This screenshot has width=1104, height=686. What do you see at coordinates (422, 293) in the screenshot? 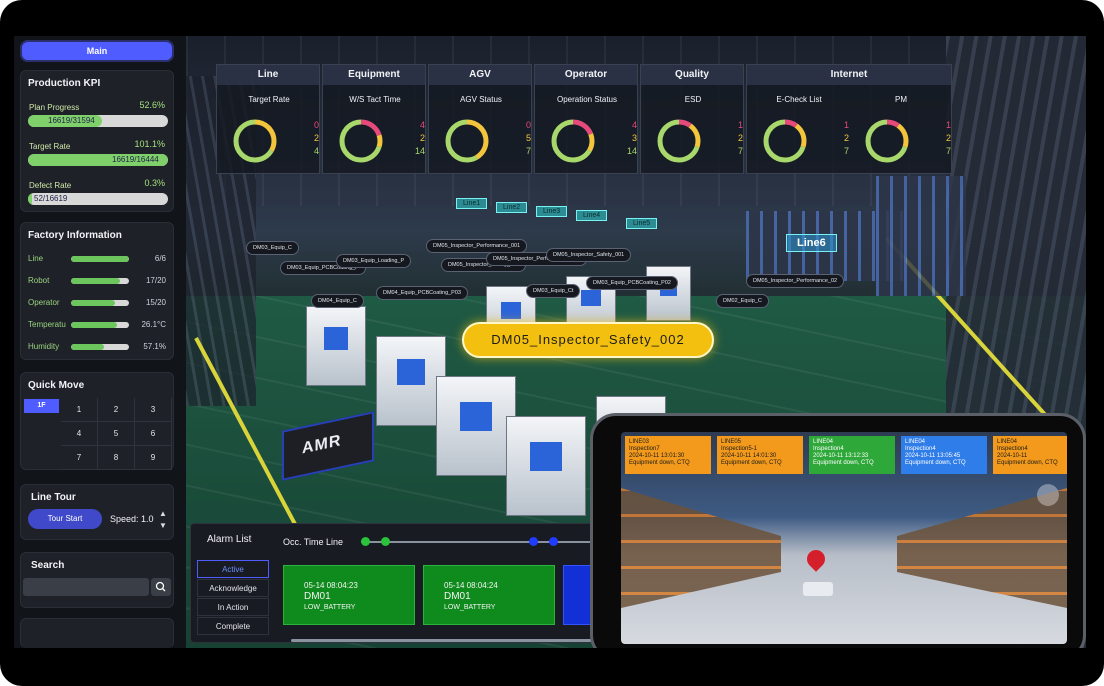
I see `equipment-tag: DM04_Equip_PCBCoating_P03` at bounding box center [422, 293].